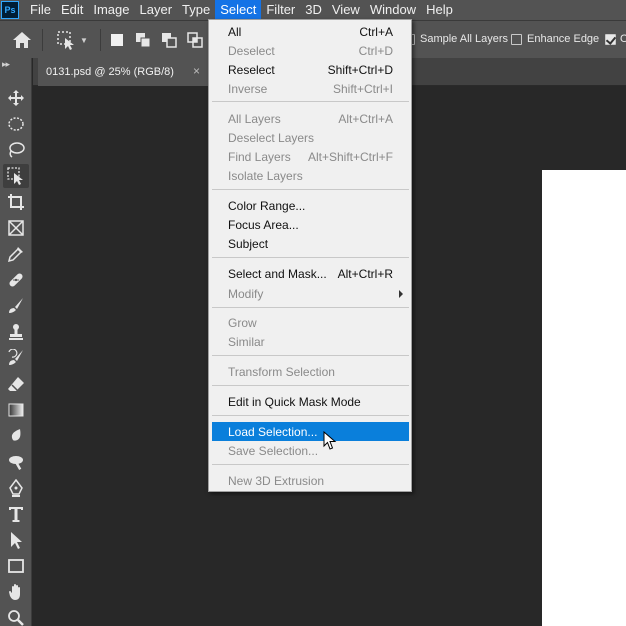 Image resolution: width=626 pixels, height=626 pixels. What do you see at coordinates (72, 10) in the screenshot?
I see `menu-edit: Edit` at bounding box center [72, 10].